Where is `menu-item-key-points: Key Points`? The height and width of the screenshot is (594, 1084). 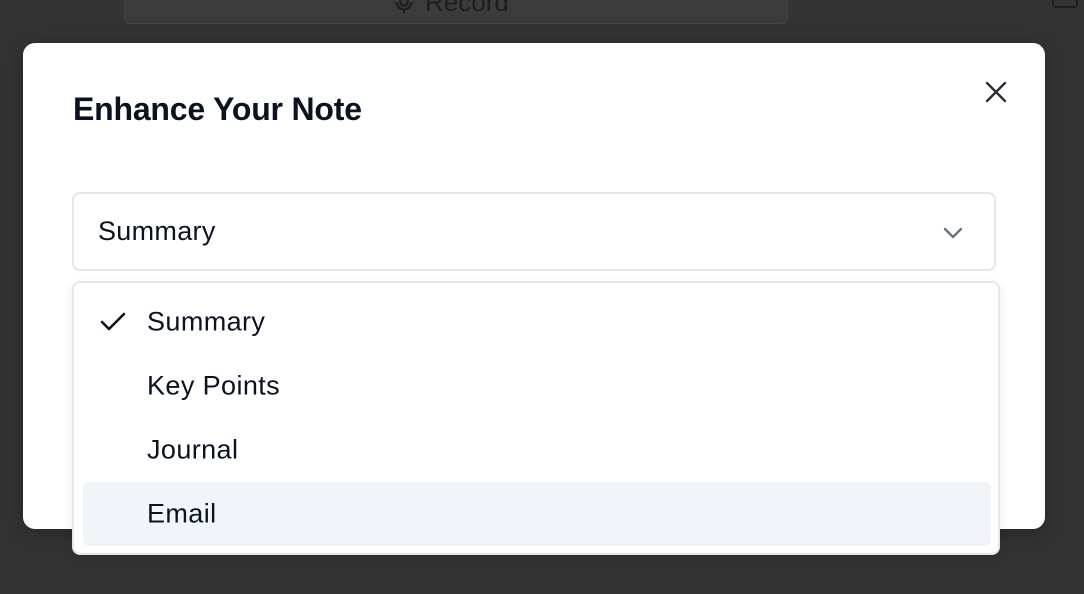
menu-item-key-points: Key Points is located at coordinates (537, 386).